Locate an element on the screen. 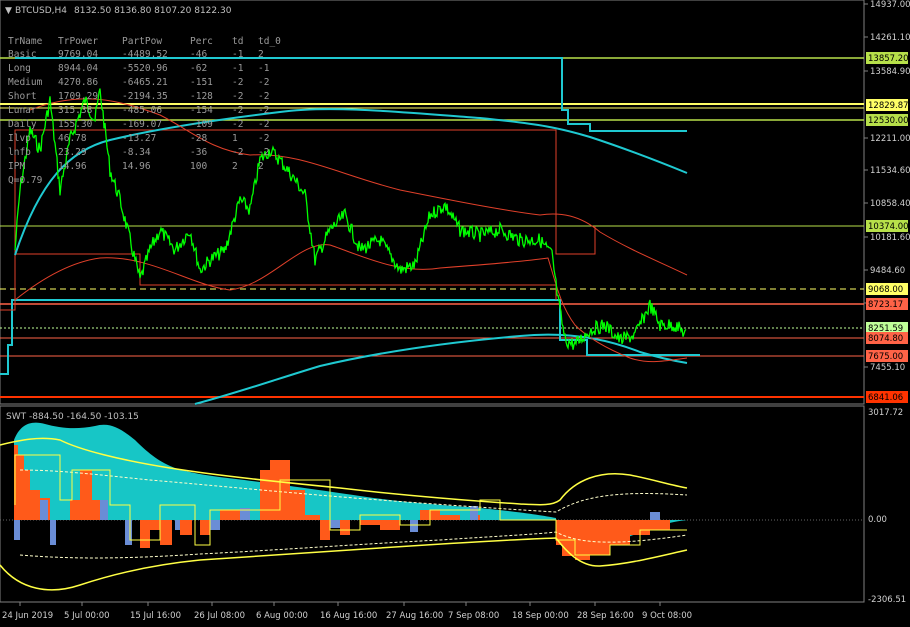  oscillator-tick-label: -2306.51 is located at coordinates (887, 600).